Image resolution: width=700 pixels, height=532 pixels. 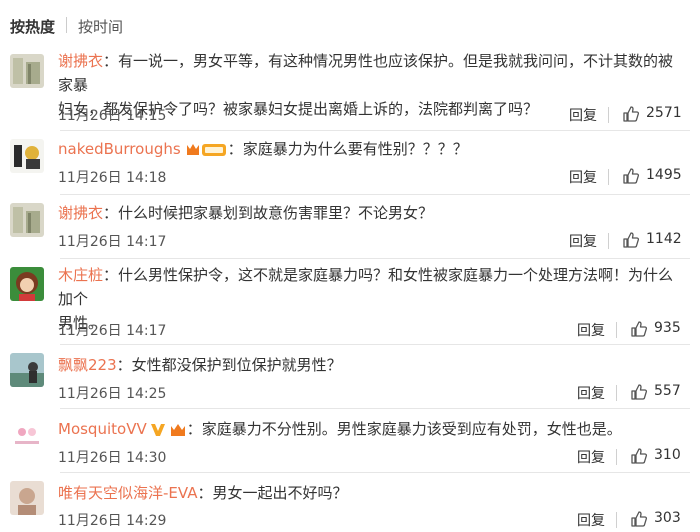 What do you see at coordinates (350, 23) in the screenshot?
I see `sort-bar: 按热度 按时间` at bounding box center [350, 23].